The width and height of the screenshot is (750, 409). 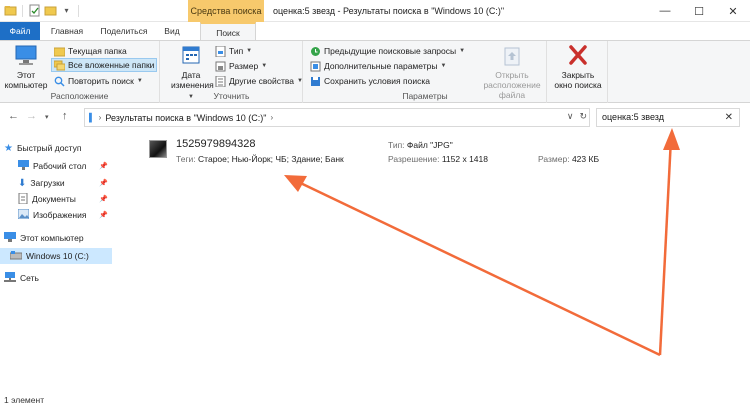 I want to click on refresh-icon: ↻, so click(x=583, y=116).